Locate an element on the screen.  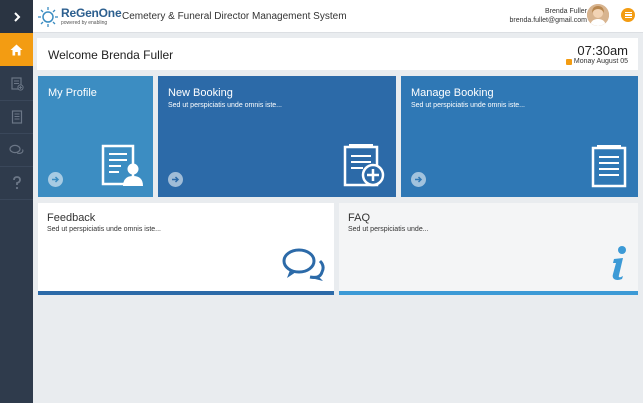
logo: ReGenOne powered by enabling is located at coordinates (79, 17).